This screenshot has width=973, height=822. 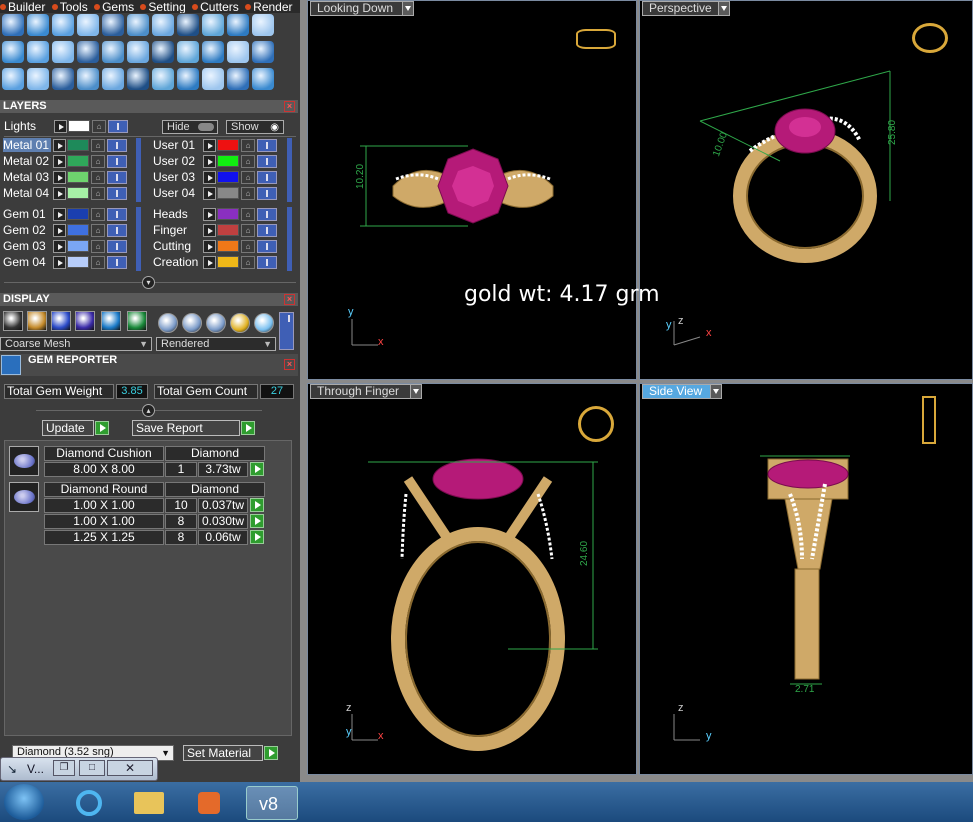 What do you see at coordinates (264, 323) in the screenshot?
I see `light-5-icon` at bounding box center [264, 323].